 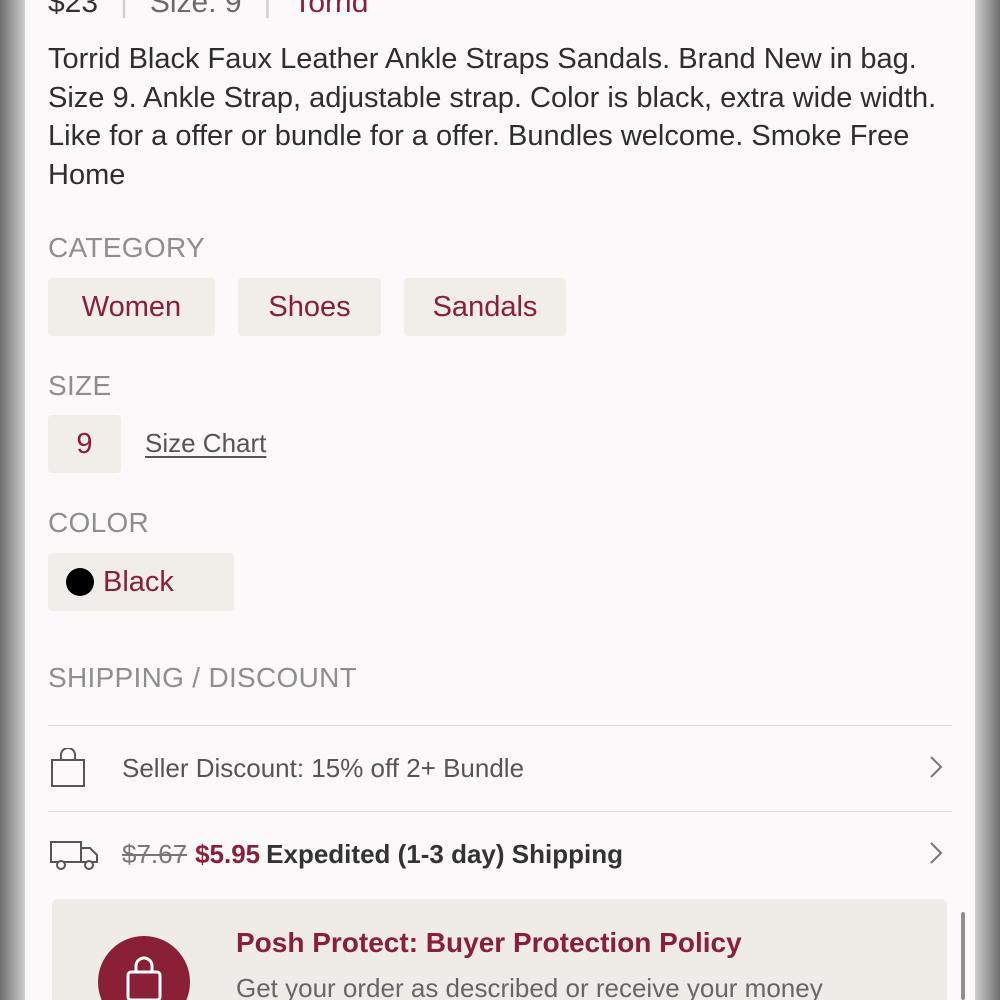 I want to click on category-chip-shoes: Shoes, so click(x=309, y=307).